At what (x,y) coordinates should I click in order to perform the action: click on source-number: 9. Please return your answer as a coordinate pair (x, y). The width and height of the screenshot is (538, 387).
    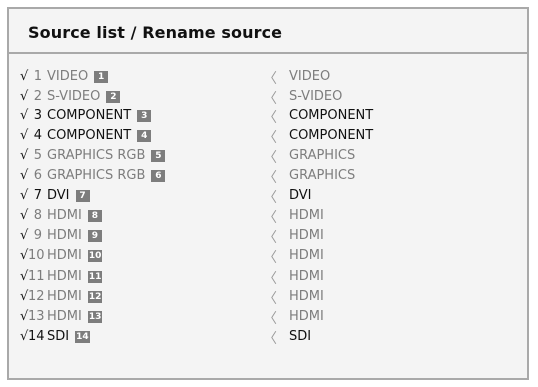
    Looking at the image, I should click on (37, 235).